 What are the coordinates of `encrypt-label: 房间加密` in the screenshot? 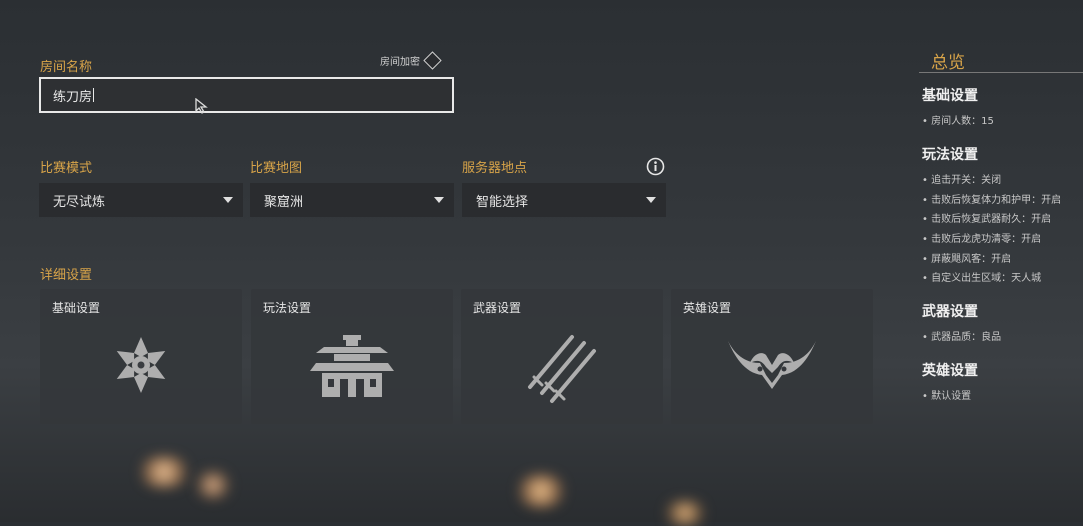 It's located at (400, 62).